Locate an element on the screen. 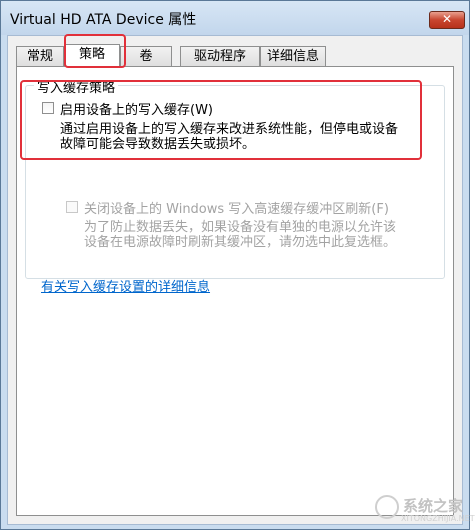  write-cache-details-link: 有关写入缓存设置的详细信息 is located at coordinates (125, 285).